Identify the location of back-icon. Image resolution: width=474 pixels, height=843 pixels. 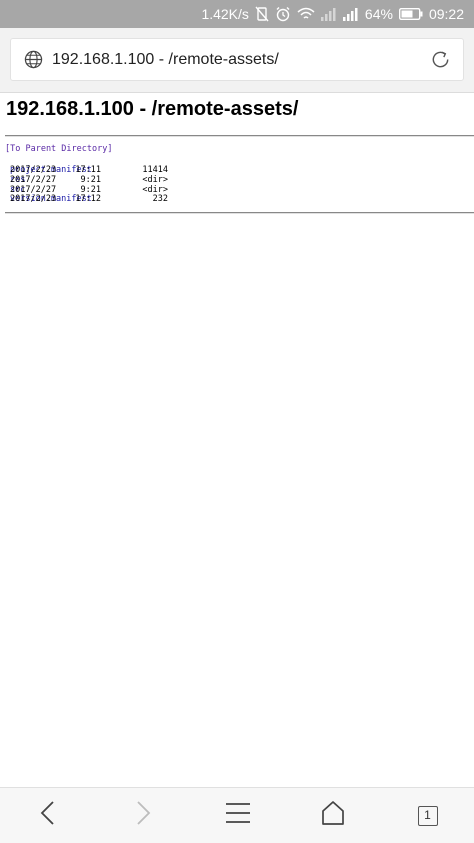
(48, 815).